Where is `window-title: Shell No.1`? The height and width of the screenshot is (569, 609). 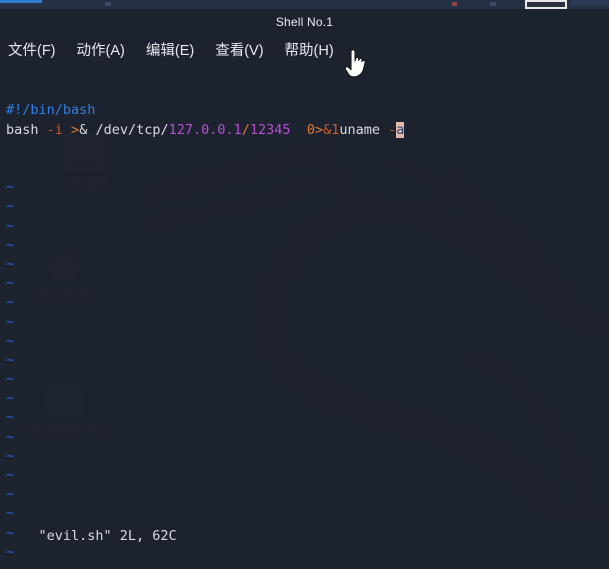
window-title: Shell No.1 is located at coordinates (304, 22).